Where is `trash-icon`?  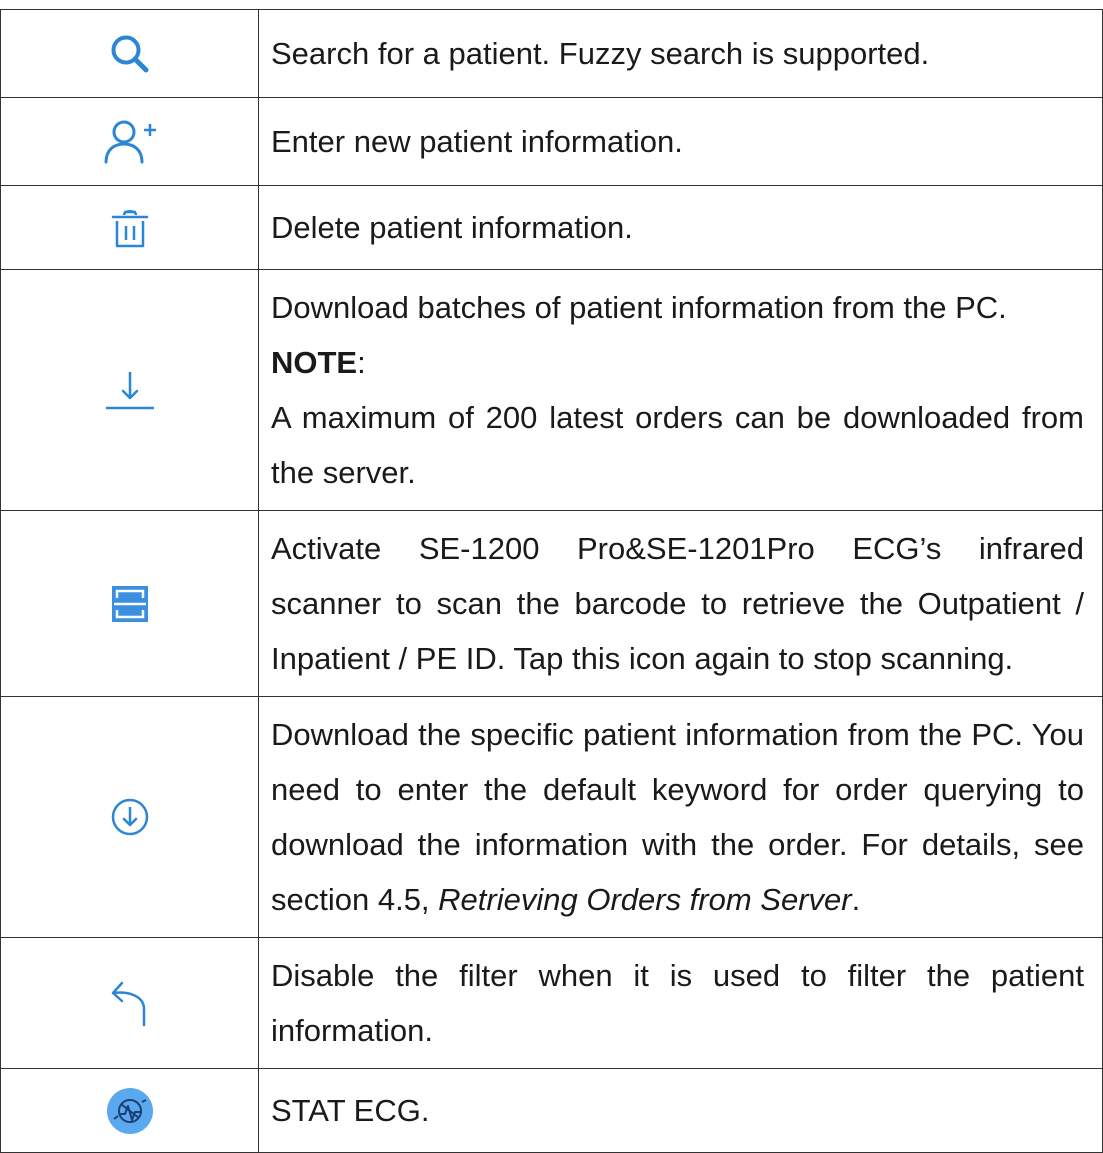 trash-icon is located at coordinates (129, 228).